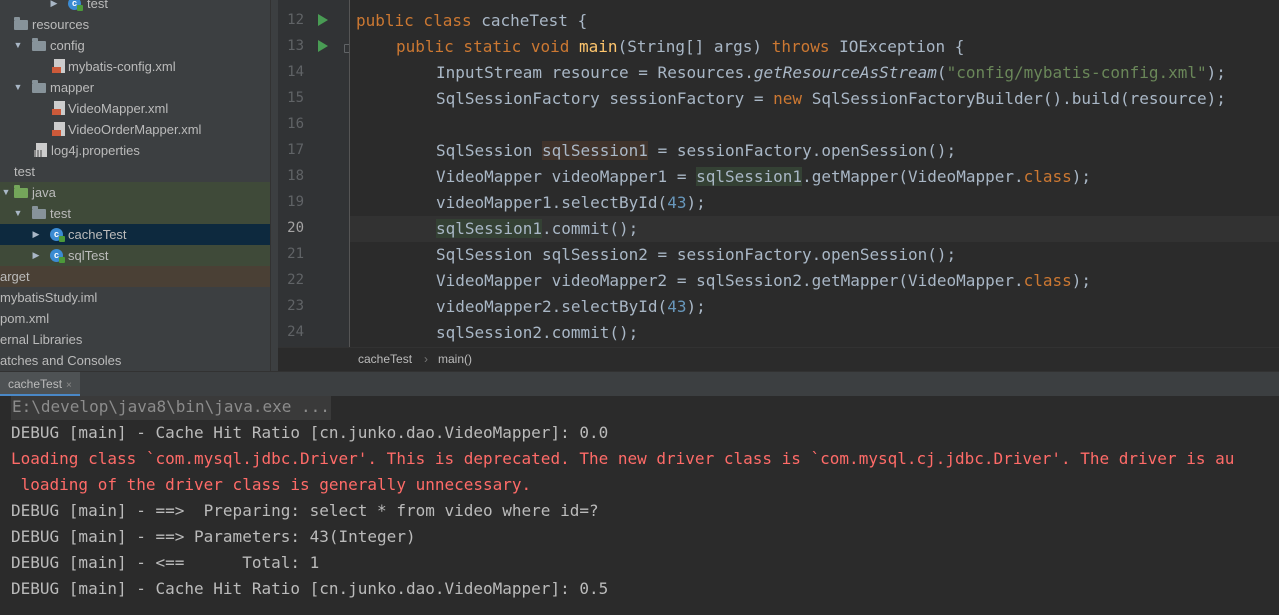 This screenshot has height=615, width=1279. What do you see at coordinates (135, 339) in the screenshot?
I see `tree-item-external-libraries: ernal Libraries` at bounding box center [135, 339].